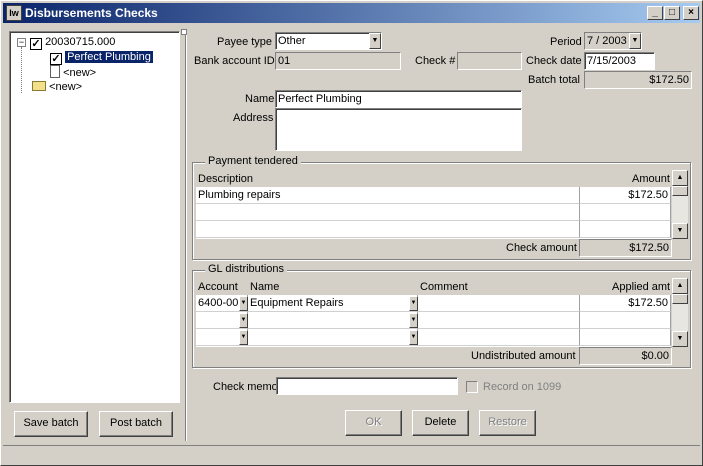  I want to click on gl-scrollbar: ▲ ▼, so click(680, 312).